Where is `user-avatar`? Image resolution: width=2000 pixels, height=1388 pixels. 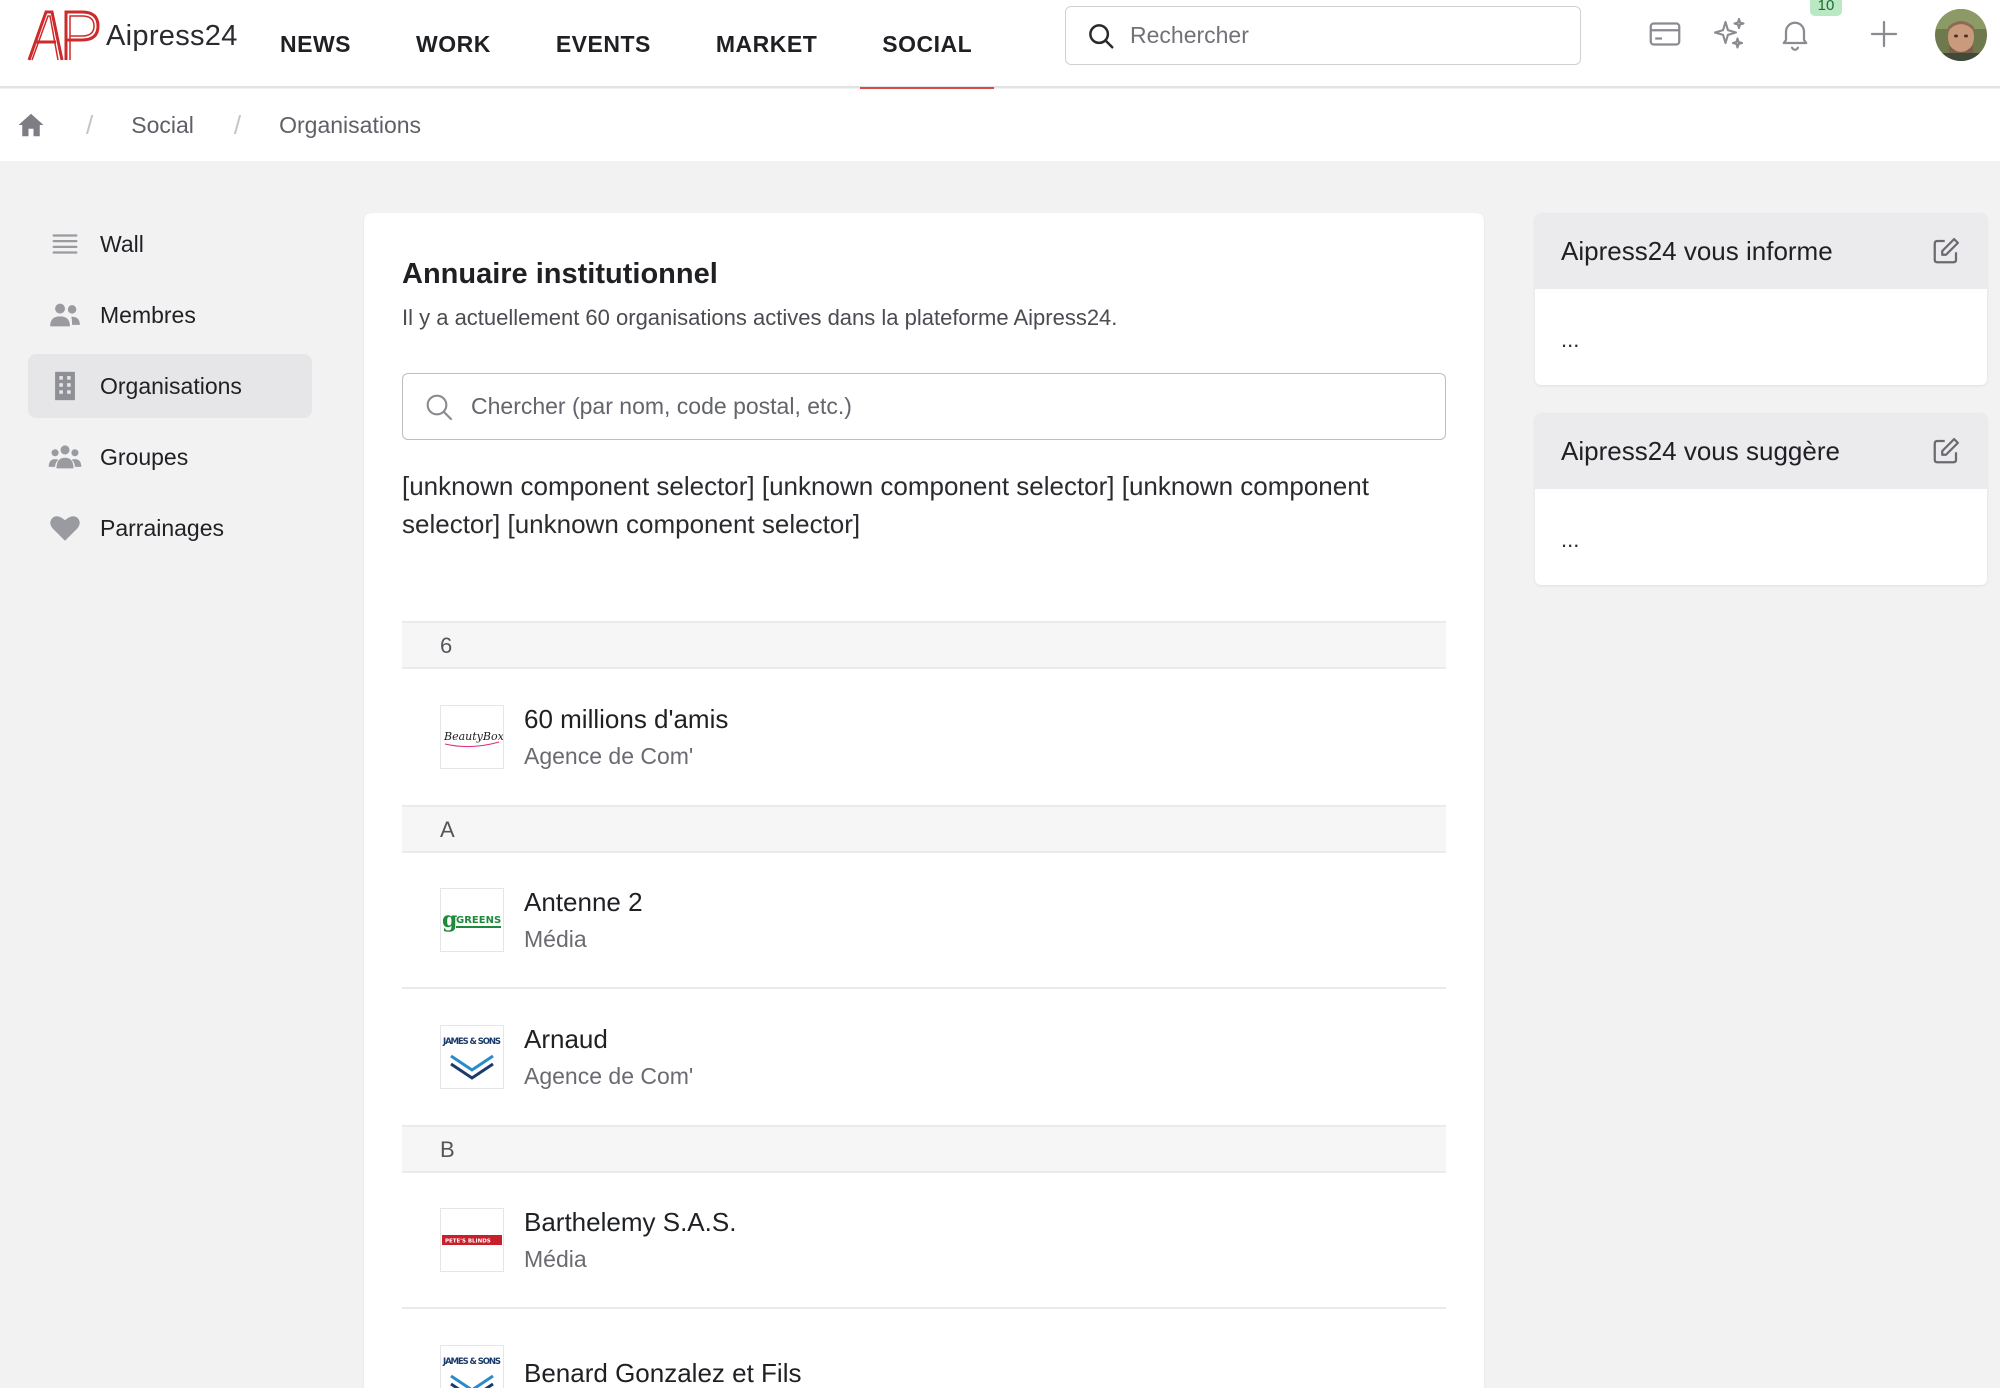 user-avatar is located at coordinates (1961, 35).